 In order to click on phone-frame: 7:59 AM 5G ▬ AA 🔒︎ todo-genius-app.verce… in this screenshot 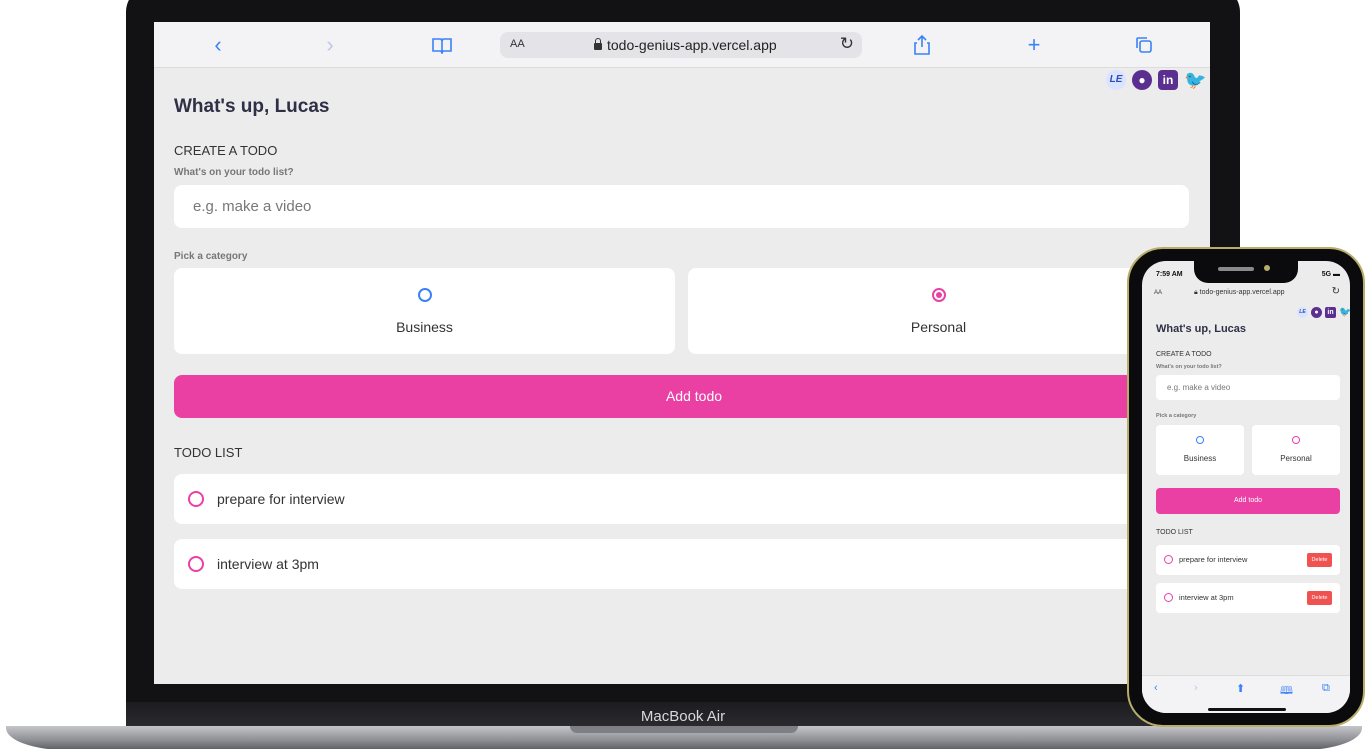, I will do `click(1246, 487)`.